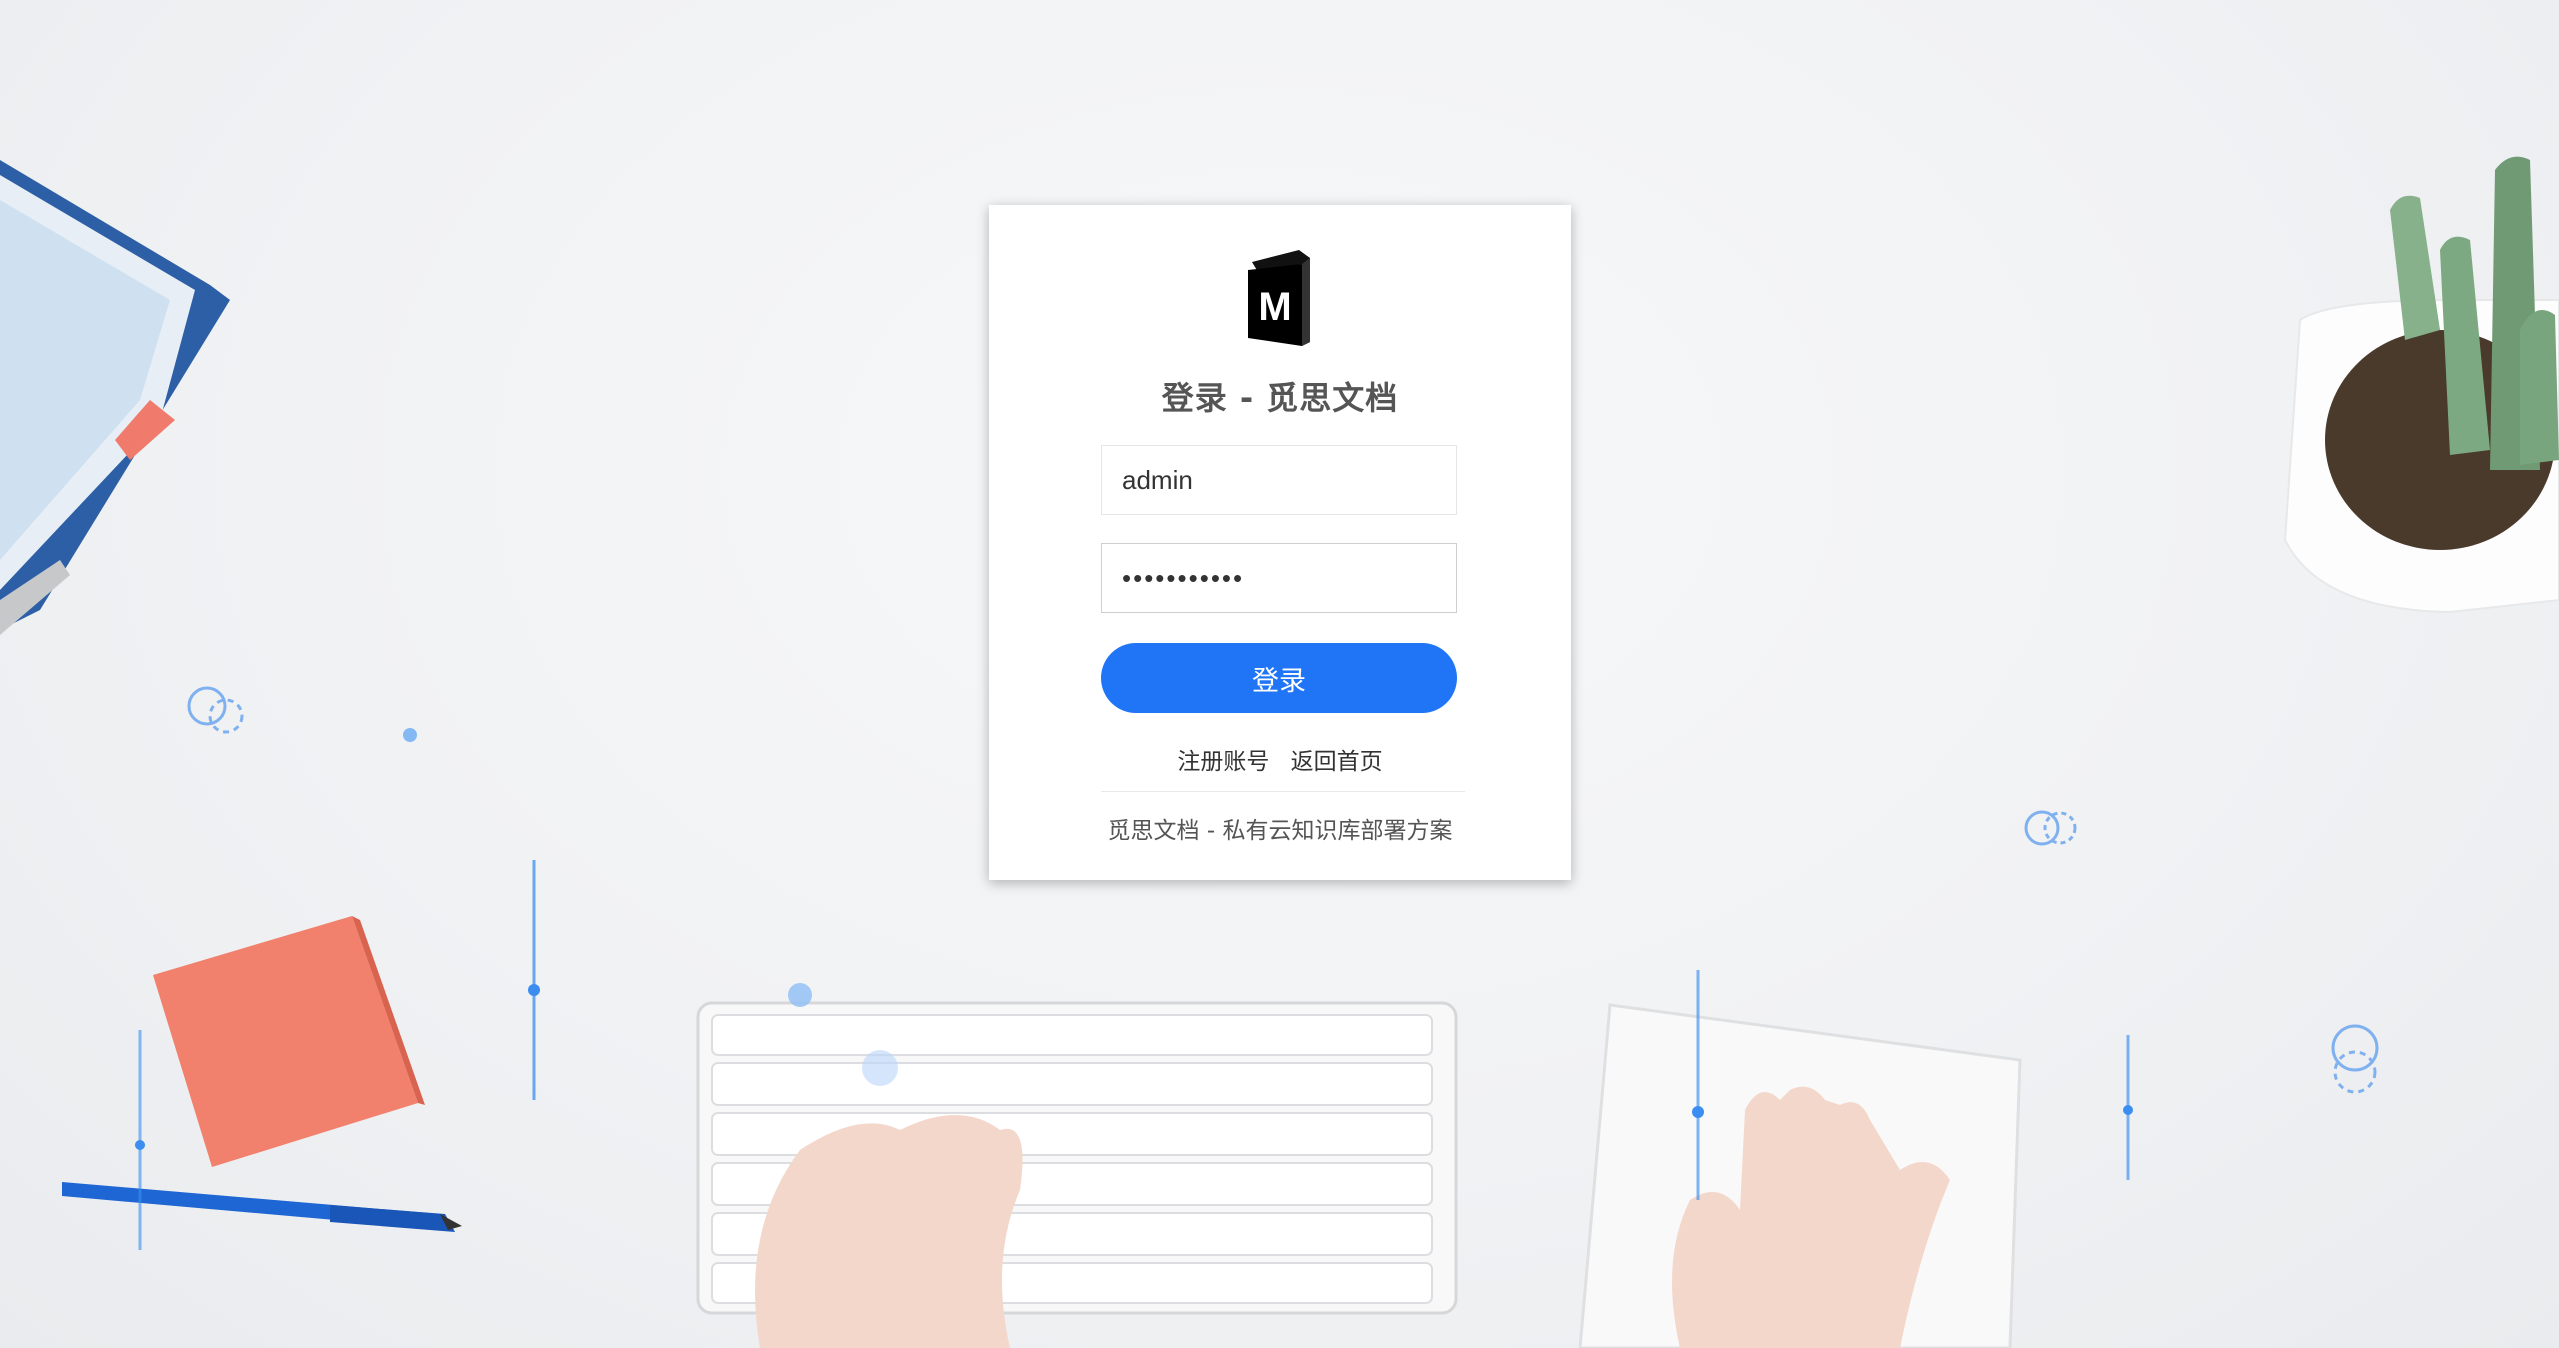  What do you see at coordinates (1283, 791) in the screenshot?
I see `divider` at bounding box center [1283, 791].